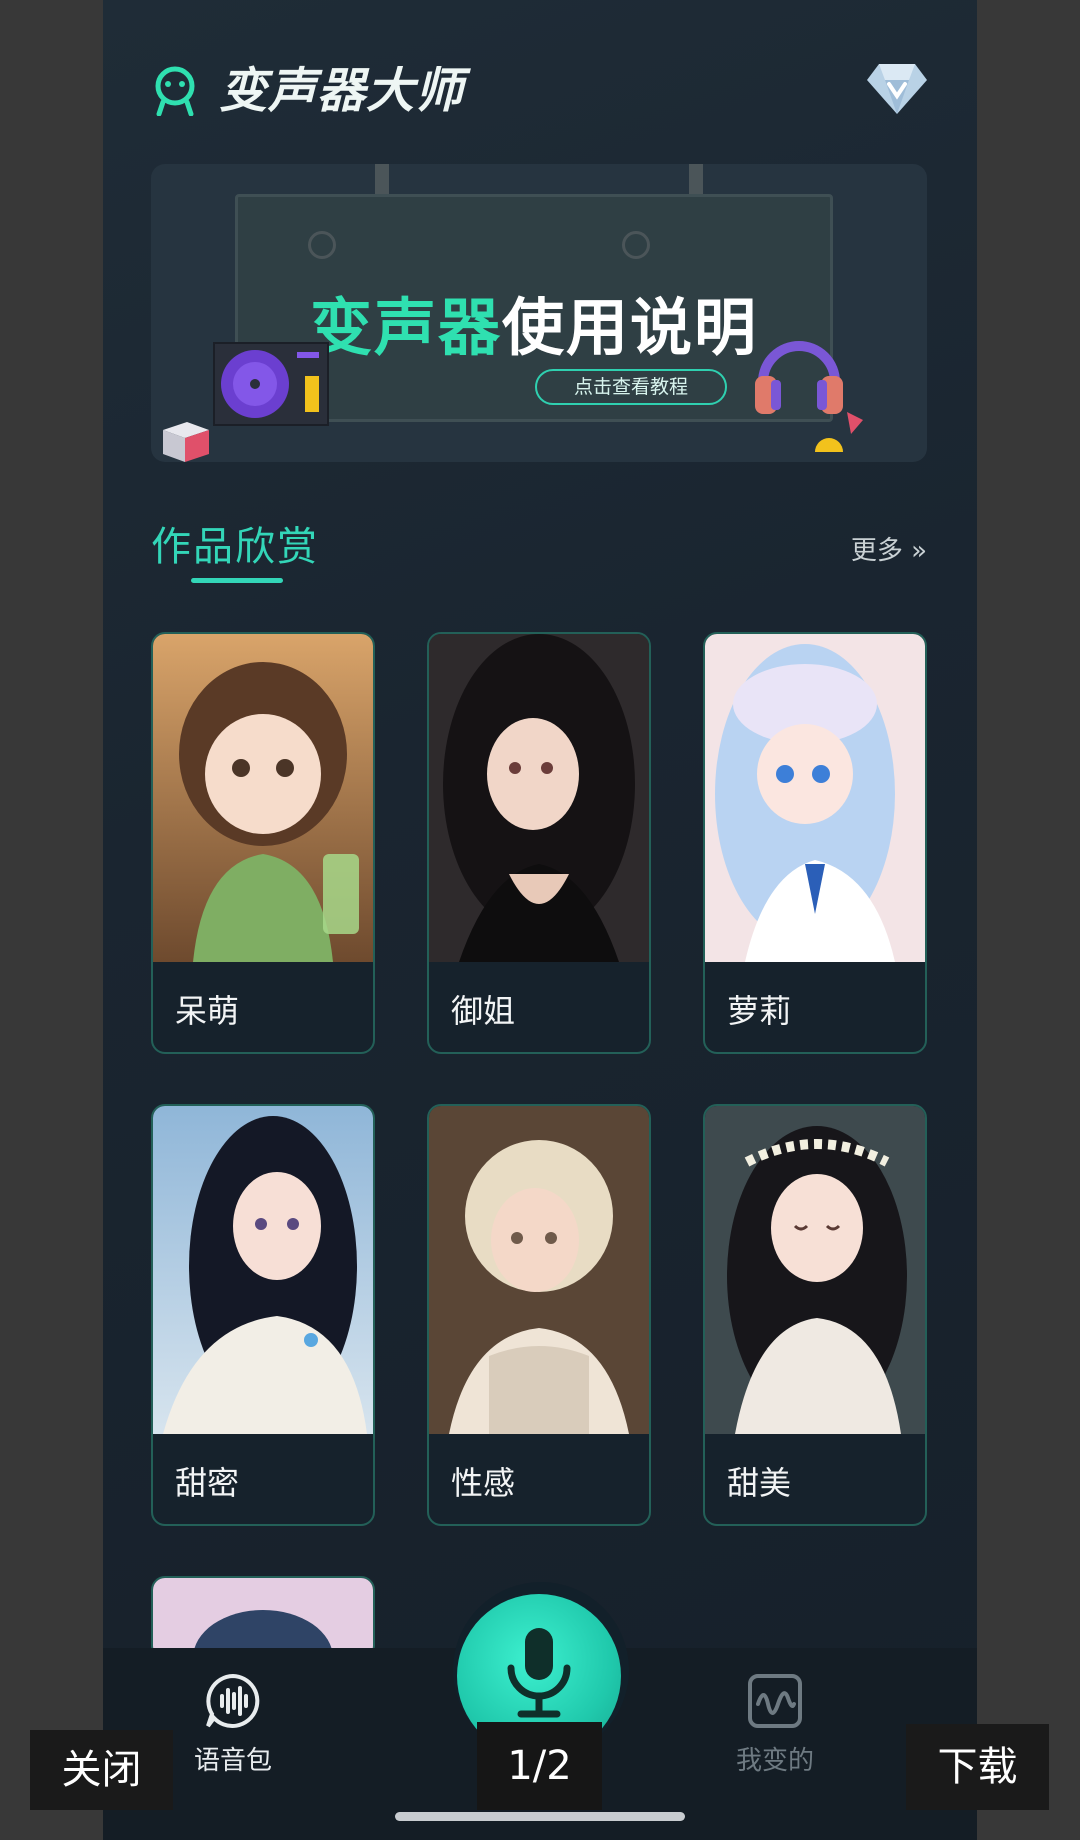  I want to click on card-label: 呆萌, so click(207, 1011).